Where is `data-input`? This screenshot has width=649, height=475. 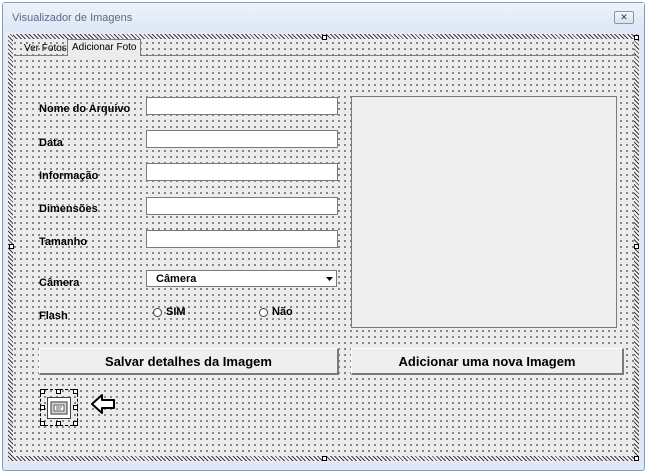
data-input is located at coordinates (242, 139).